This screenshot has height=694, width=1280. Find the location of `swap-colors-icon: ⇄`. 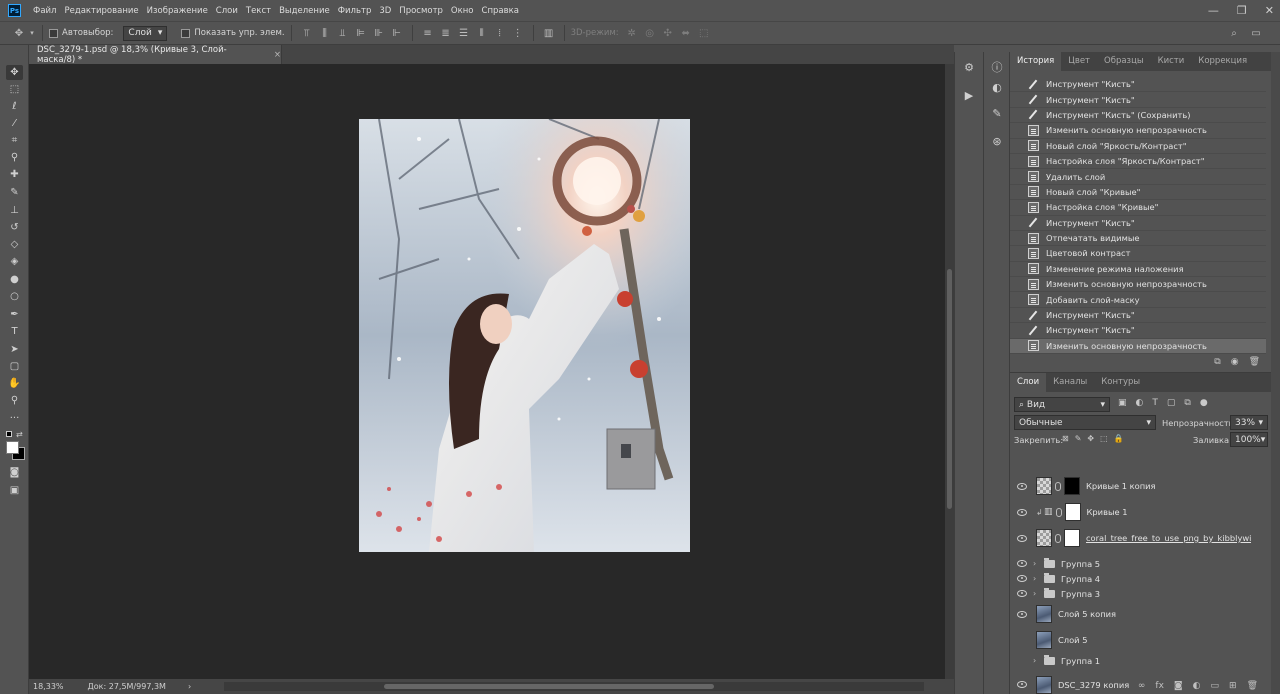

swap-colors-icon: ⇄ is located at coordinates (19, 434).